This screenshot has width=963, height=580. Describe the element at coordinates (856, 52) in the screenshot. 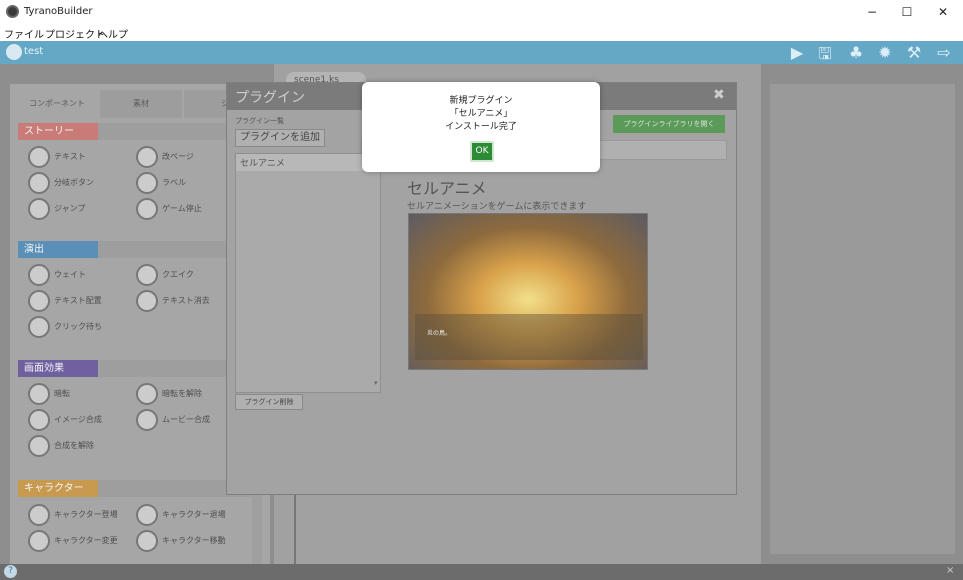

I see `users-gear-icon: ♣` at that location.